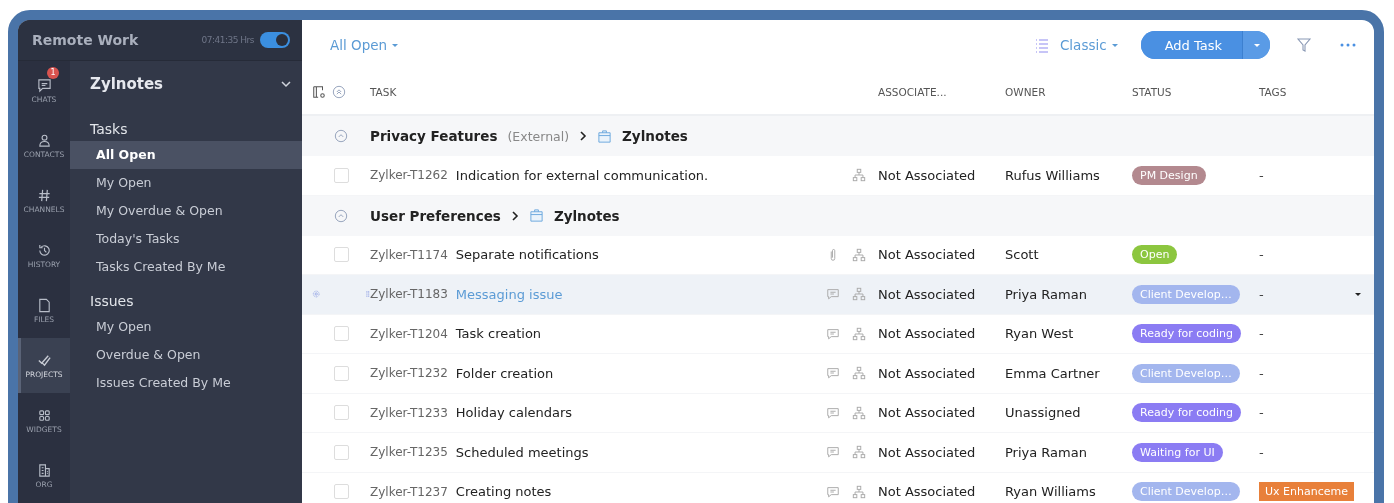  I want to click on task-row: Zylker-T1235 Scheduled meetings Not Associated Priya Raman Waiting for UI -, so click(838, 453).